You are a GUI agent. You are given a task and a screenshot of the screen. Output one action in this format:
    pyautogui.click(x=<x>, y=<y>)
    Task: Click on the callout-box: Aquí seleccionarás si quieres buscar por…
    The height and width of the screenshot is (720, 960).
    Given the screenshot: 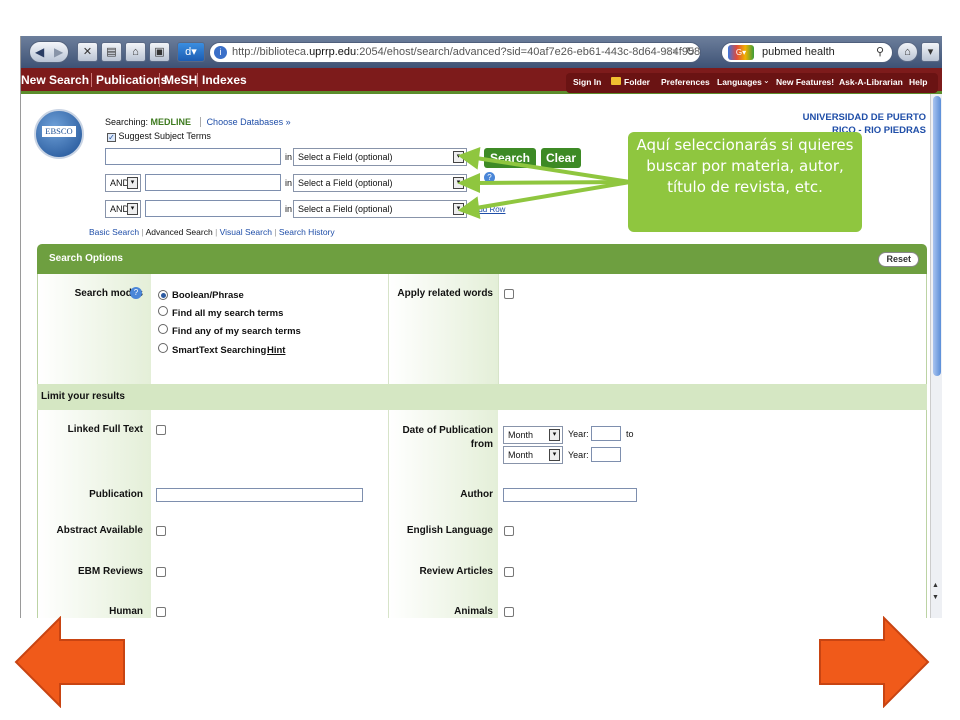 What is the action you would take?
    pyautogui.click(x=745, y=182)
    